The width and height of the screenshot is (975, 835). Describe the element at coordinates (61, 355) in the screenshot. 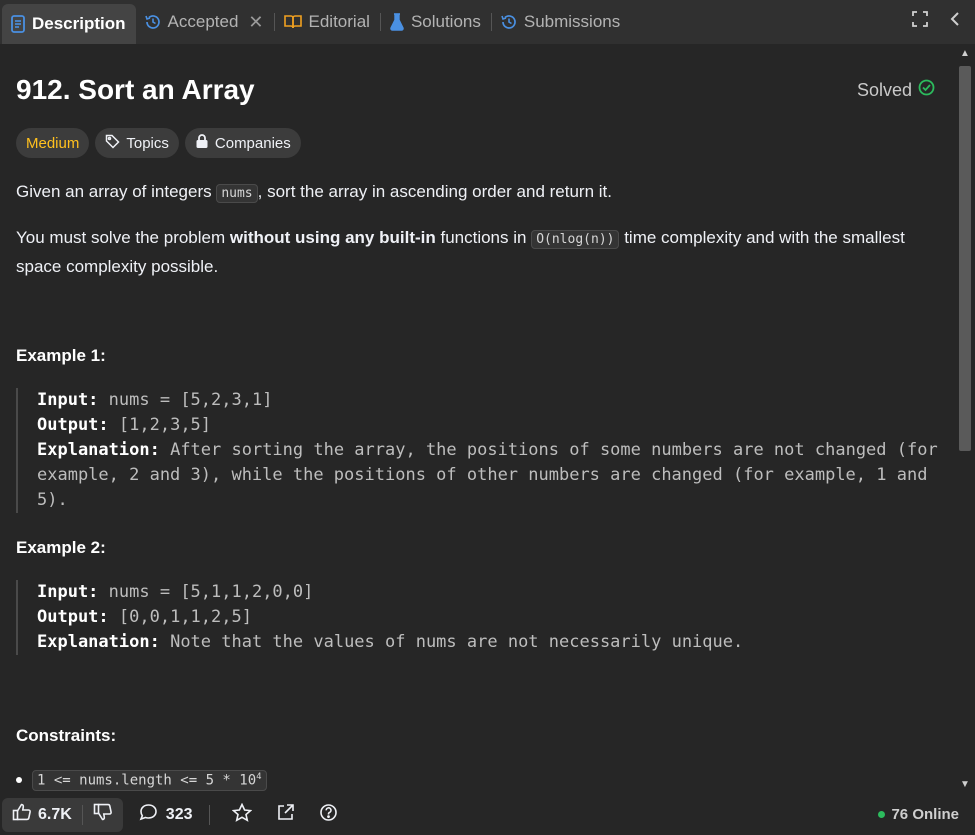

I see `example-1-heading: Example 1:` at that location.